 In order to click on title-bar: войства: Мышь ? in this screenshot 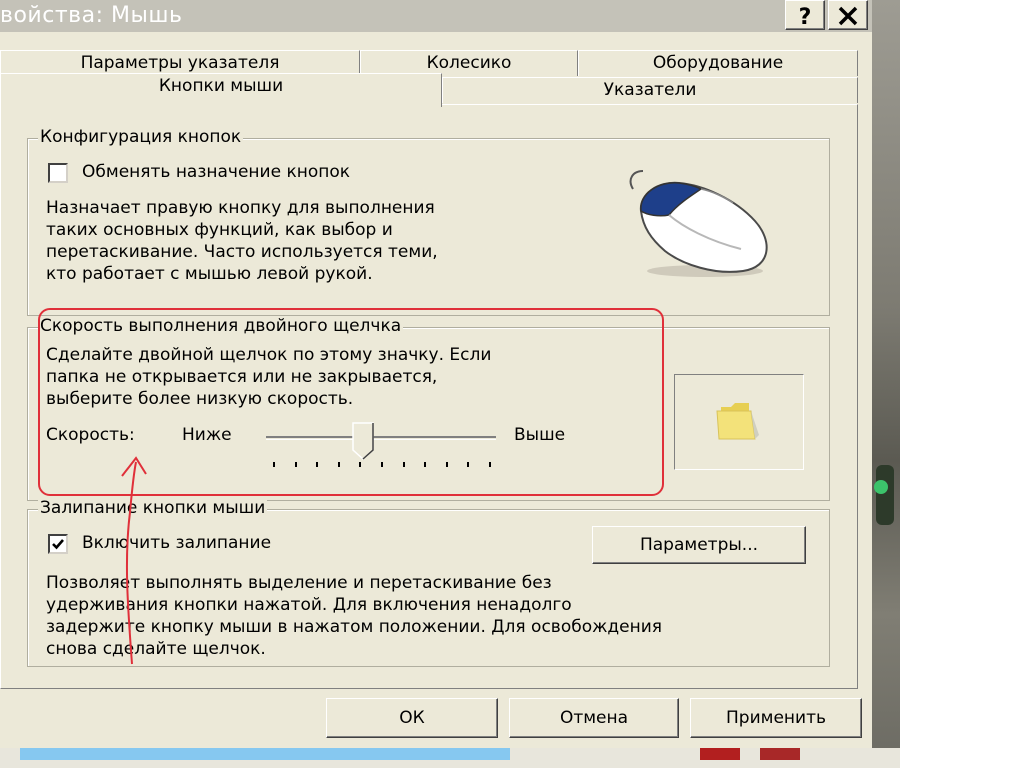, I will do `click(436, 16)`.